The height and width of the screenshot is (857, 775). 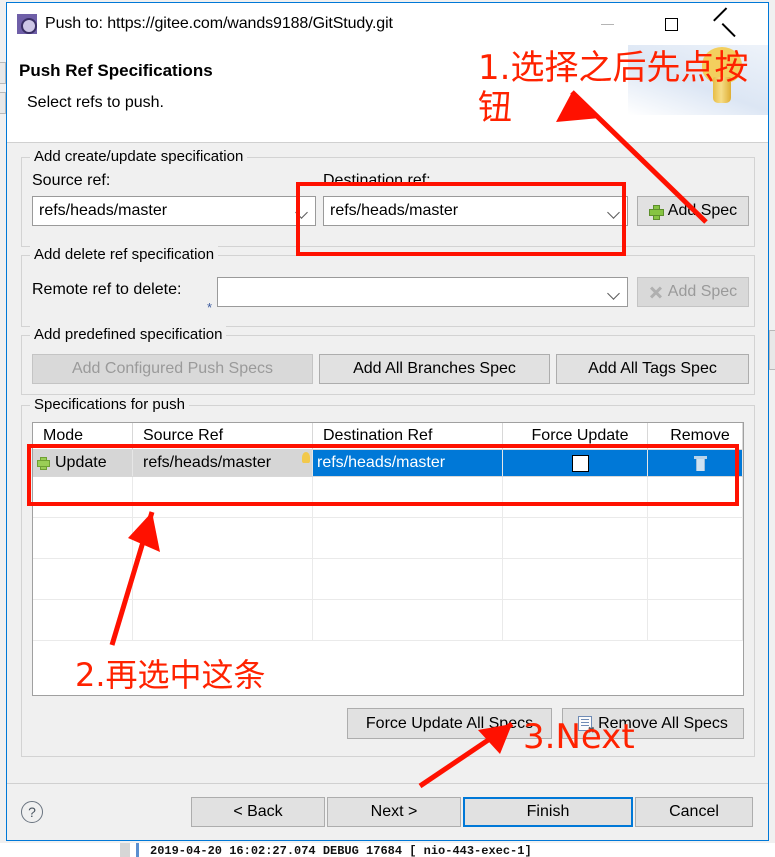 What do you see at coordinates (408, 436) in the screenshot?
I see `column-header-destination-ref: Destination Ref` at bounding box center [408, 436].